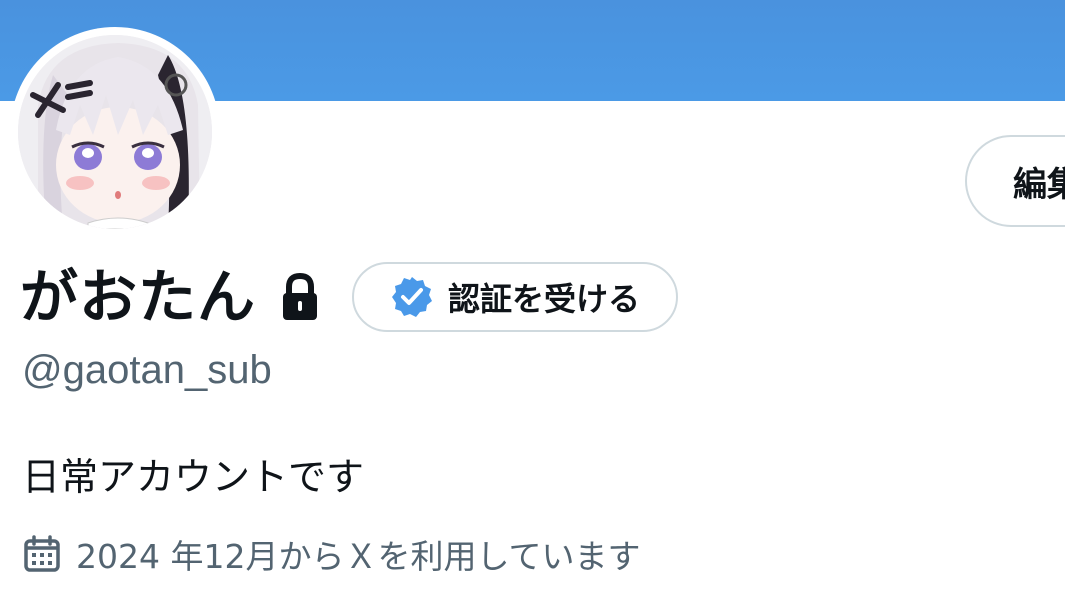  What do you see at coordinates (42, 554) in the screenshot?
I see `calendar-icon` at bounding box center [42, 554].